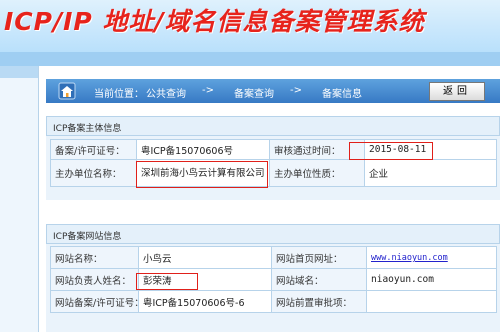 The width and height of the screenshot is (500, 332). What do you see at coordinates (94, 301) in the screenshot?
I see `site-license-label: 网站备案/许可证号：` at bounding box center [94, 301].